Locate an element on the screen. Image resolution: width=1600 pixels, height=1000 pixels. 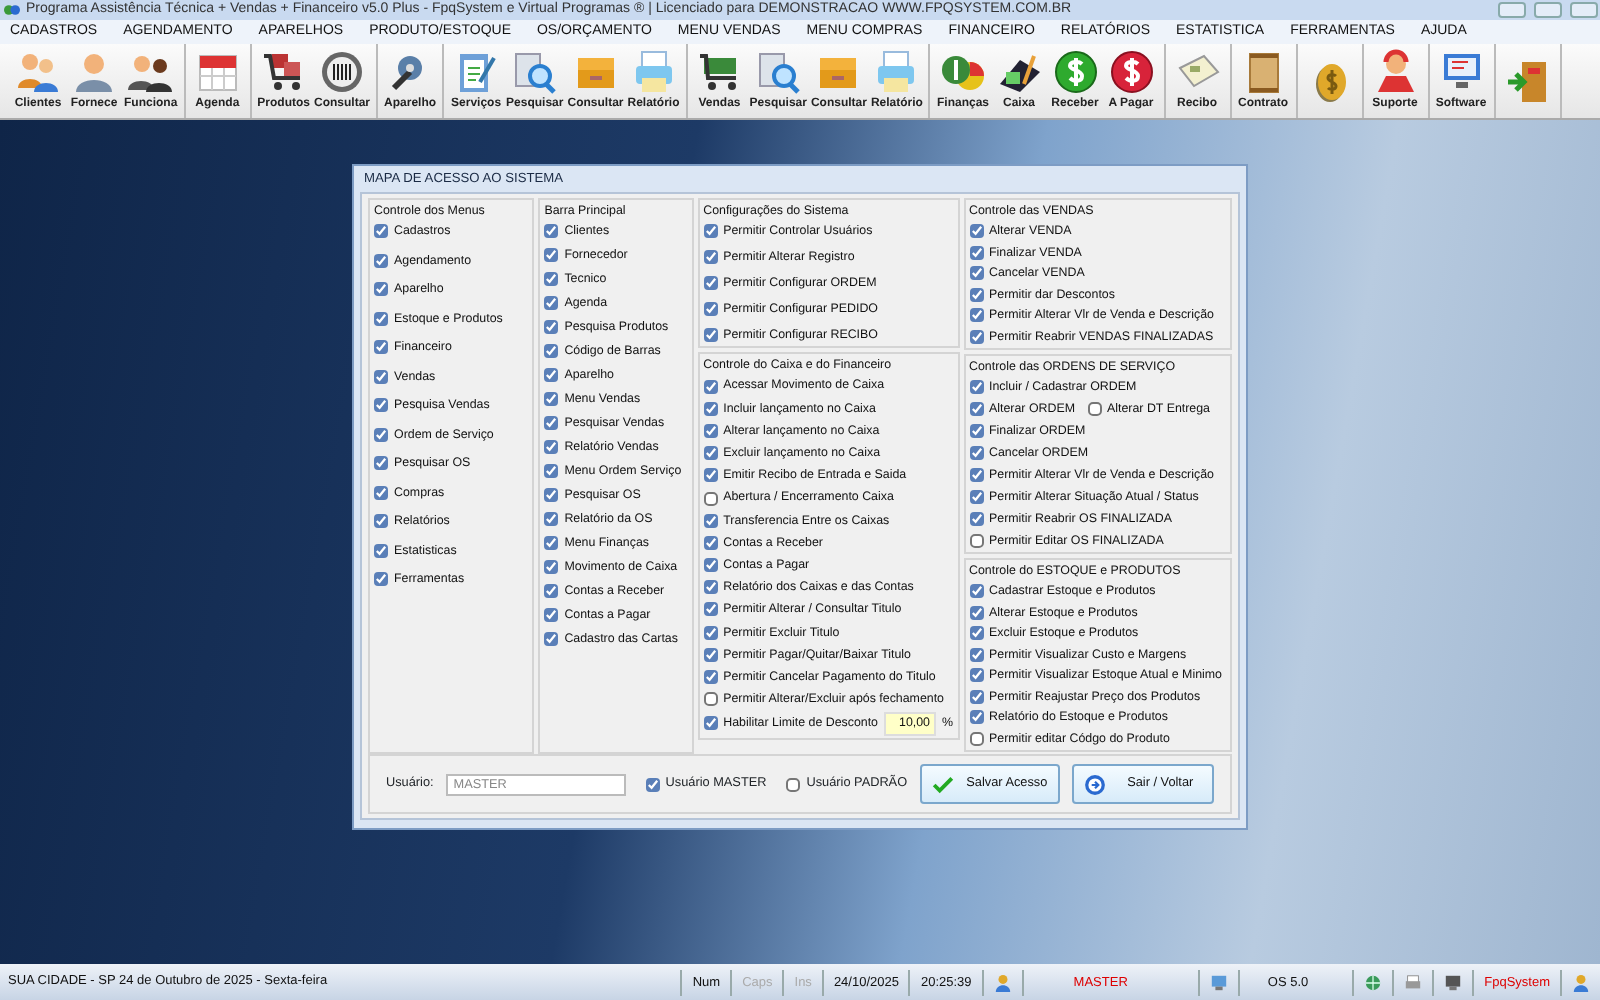
computer-icon is located at coordinates (1218, 982).